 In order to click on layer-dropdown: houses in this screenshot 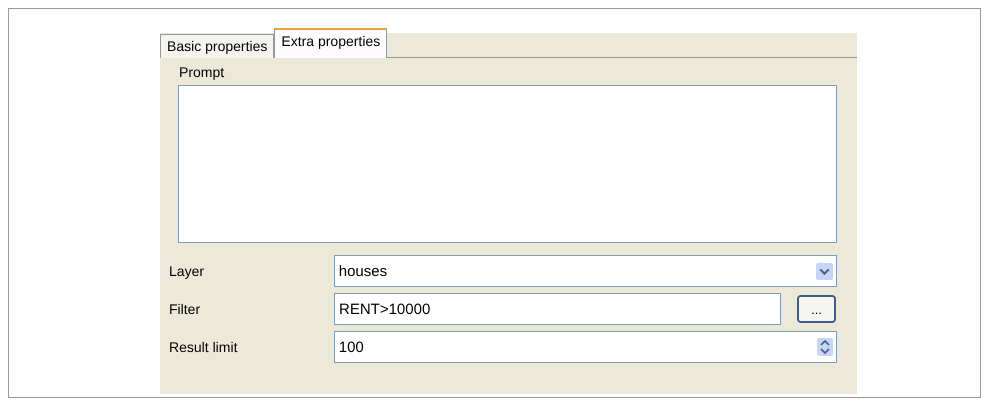, I will do `click(585, 271)`.